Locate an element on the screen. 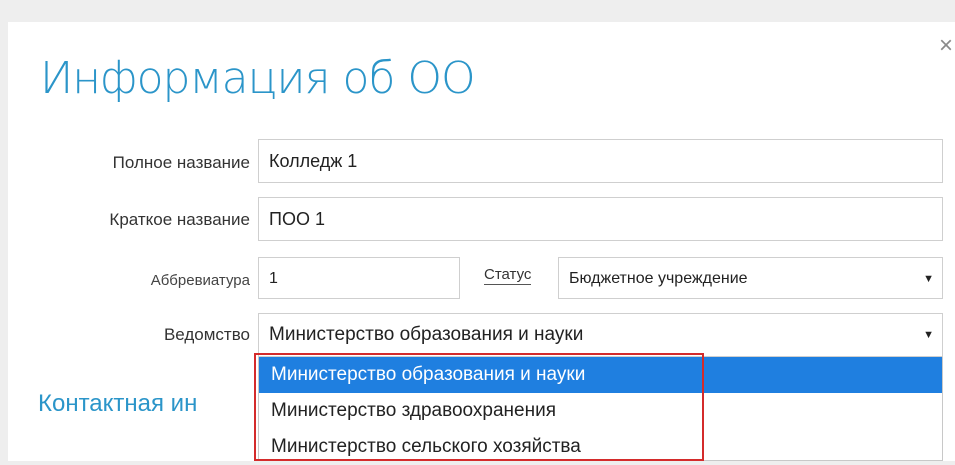  status-label: Статус is located at coordinates (508, 275).